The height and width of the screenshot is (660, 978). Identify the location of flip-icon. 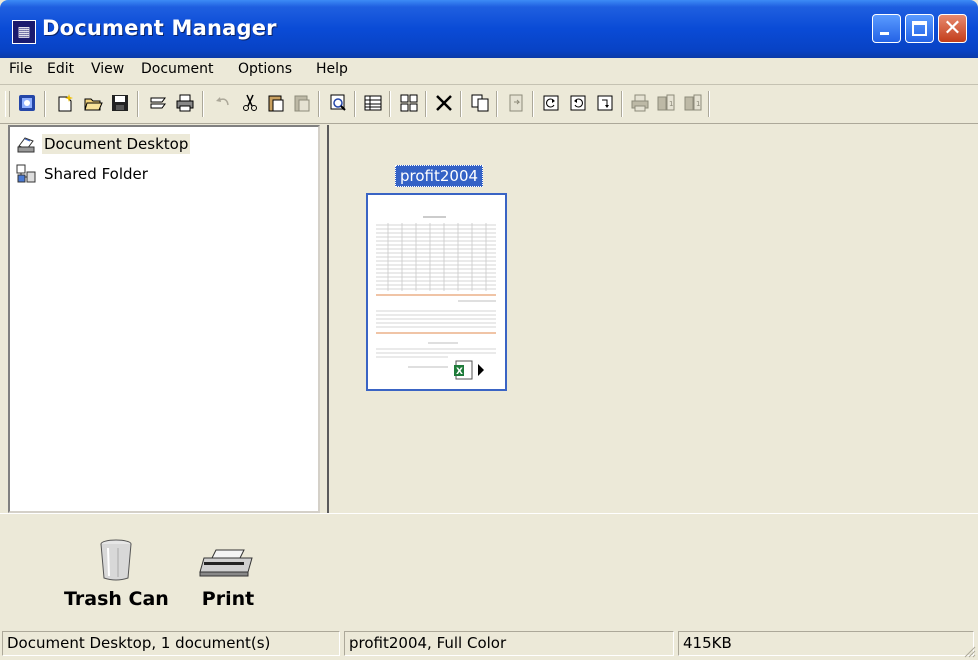
(605, 103).